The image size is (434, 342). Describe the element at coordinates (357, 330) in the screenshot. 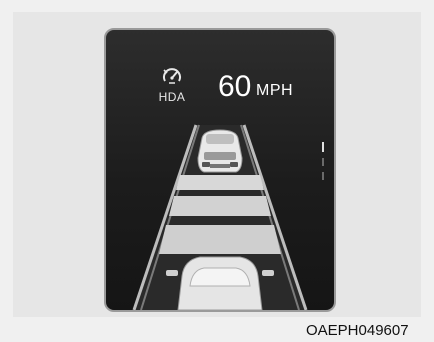

I see `figure-code: OAEPH049607` at that location.